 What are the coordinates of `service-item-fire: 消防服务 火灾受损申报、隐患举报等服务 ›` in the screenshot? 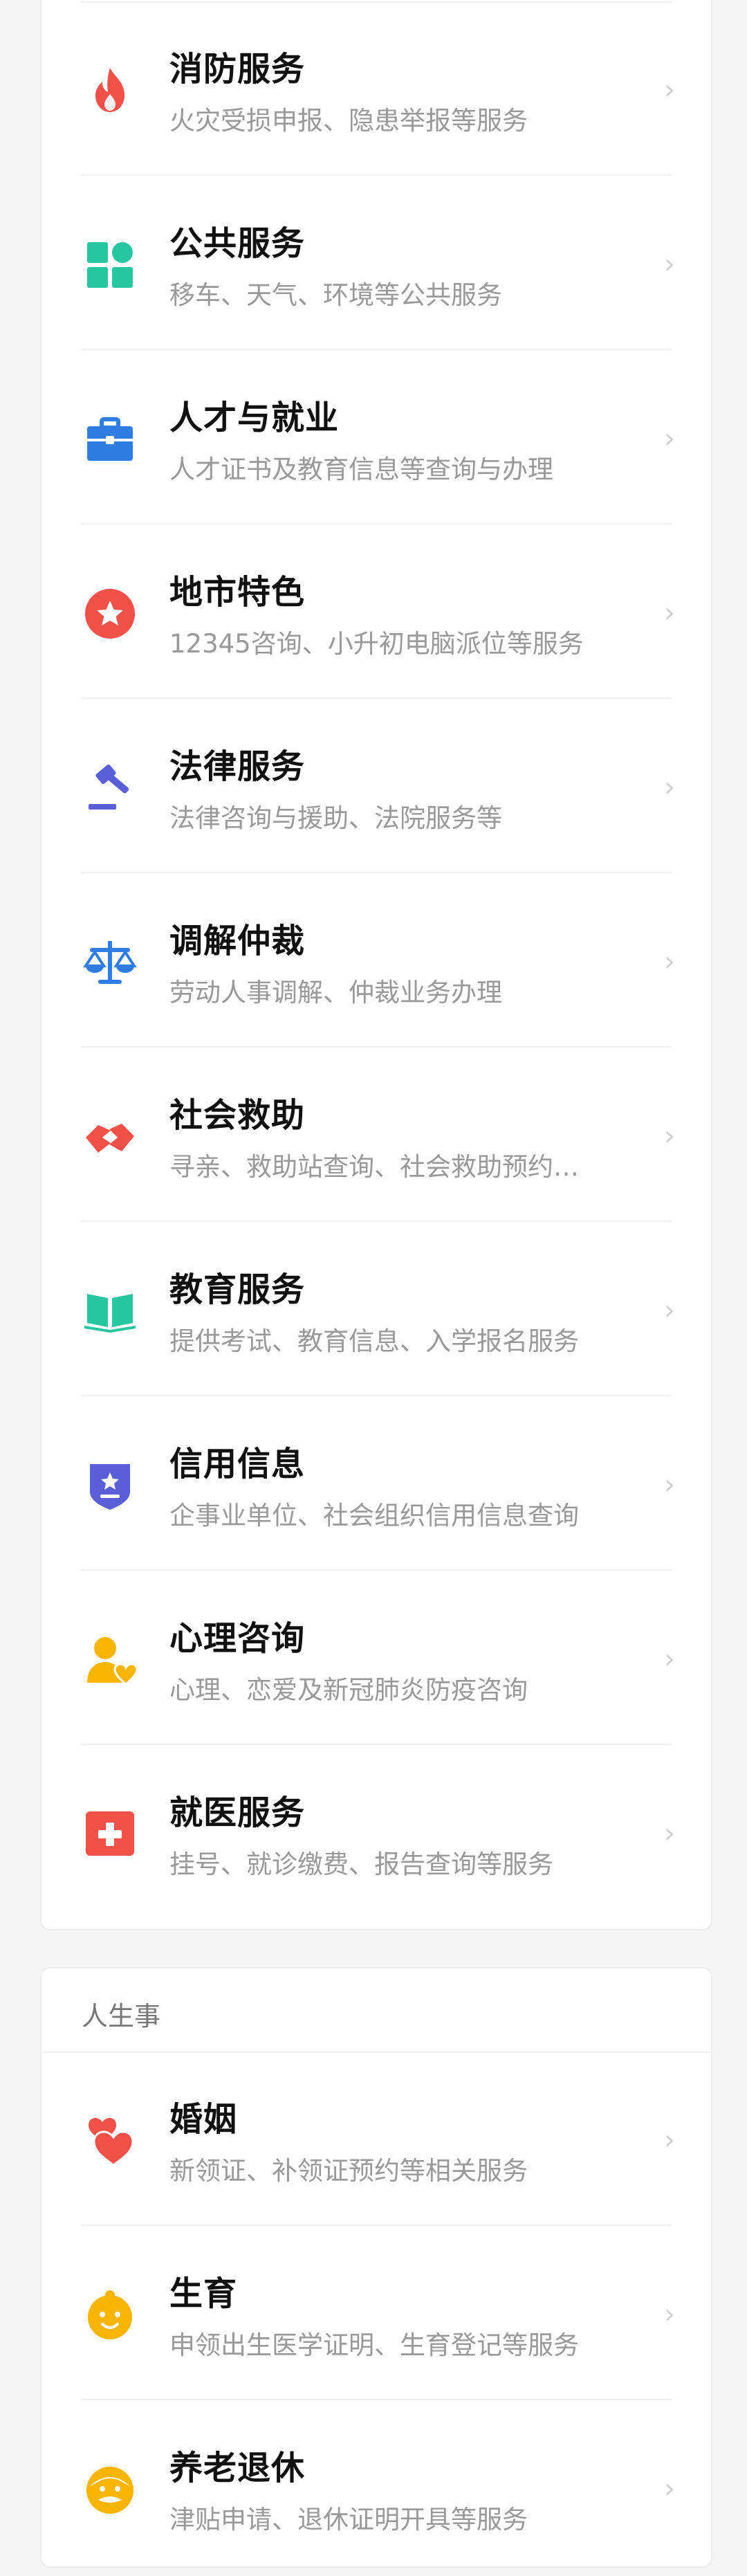 It's located at (376, 88).